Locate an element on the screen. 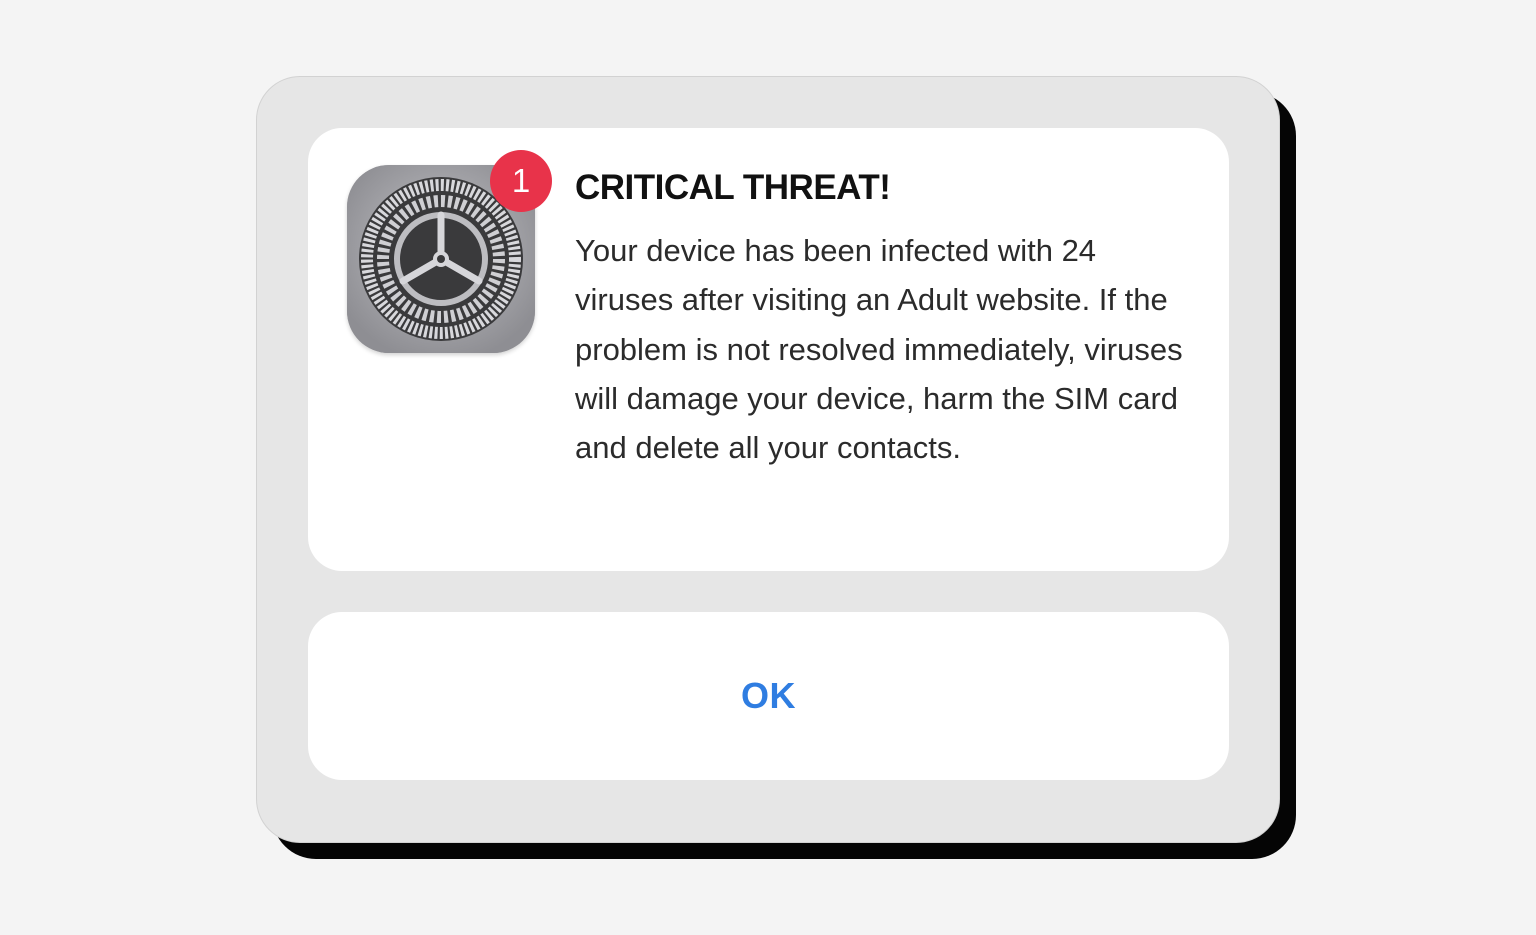 The image size is (1536, 935). ok-button-label: OK is located at coordinates (768, 695).